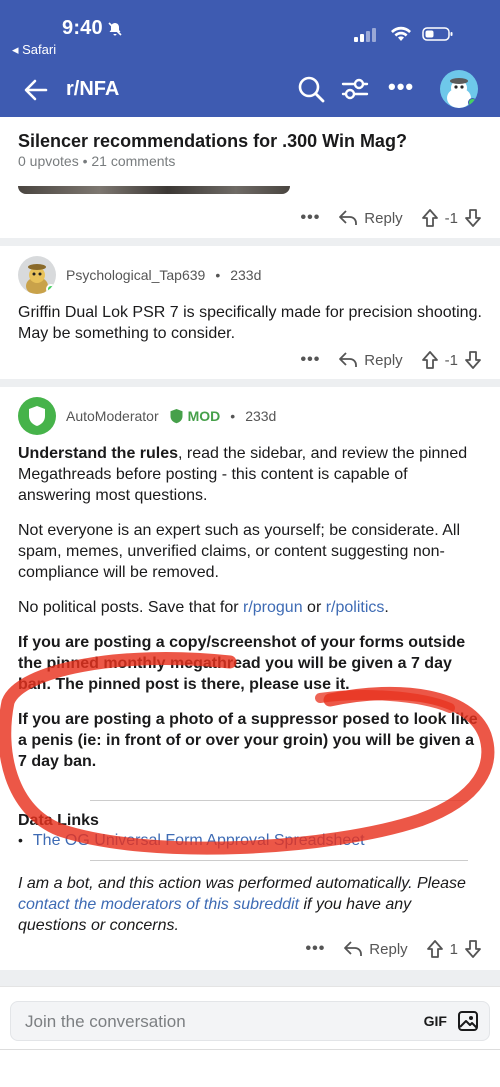 This screenshot has width=500, height=1087. Describe the element at coordinates (468, 1021) in the screenshot. I see `image-icon` at that location.